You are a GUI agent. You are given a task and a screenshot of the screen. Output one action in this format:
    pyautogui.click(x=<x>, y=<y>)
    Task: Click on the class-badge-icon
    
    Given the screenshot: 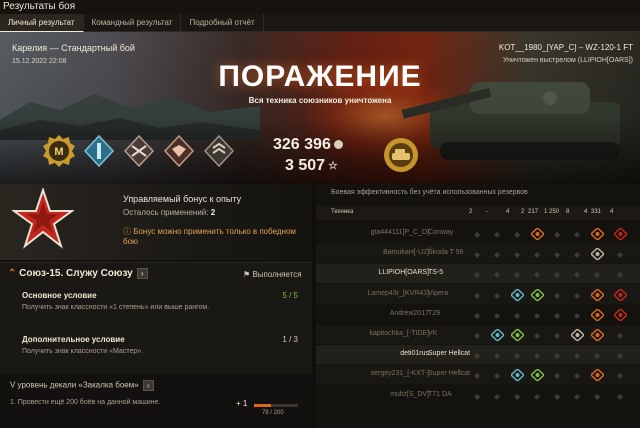 What is the action you would take?
    pyautogui.click(x=401, y=155)
    